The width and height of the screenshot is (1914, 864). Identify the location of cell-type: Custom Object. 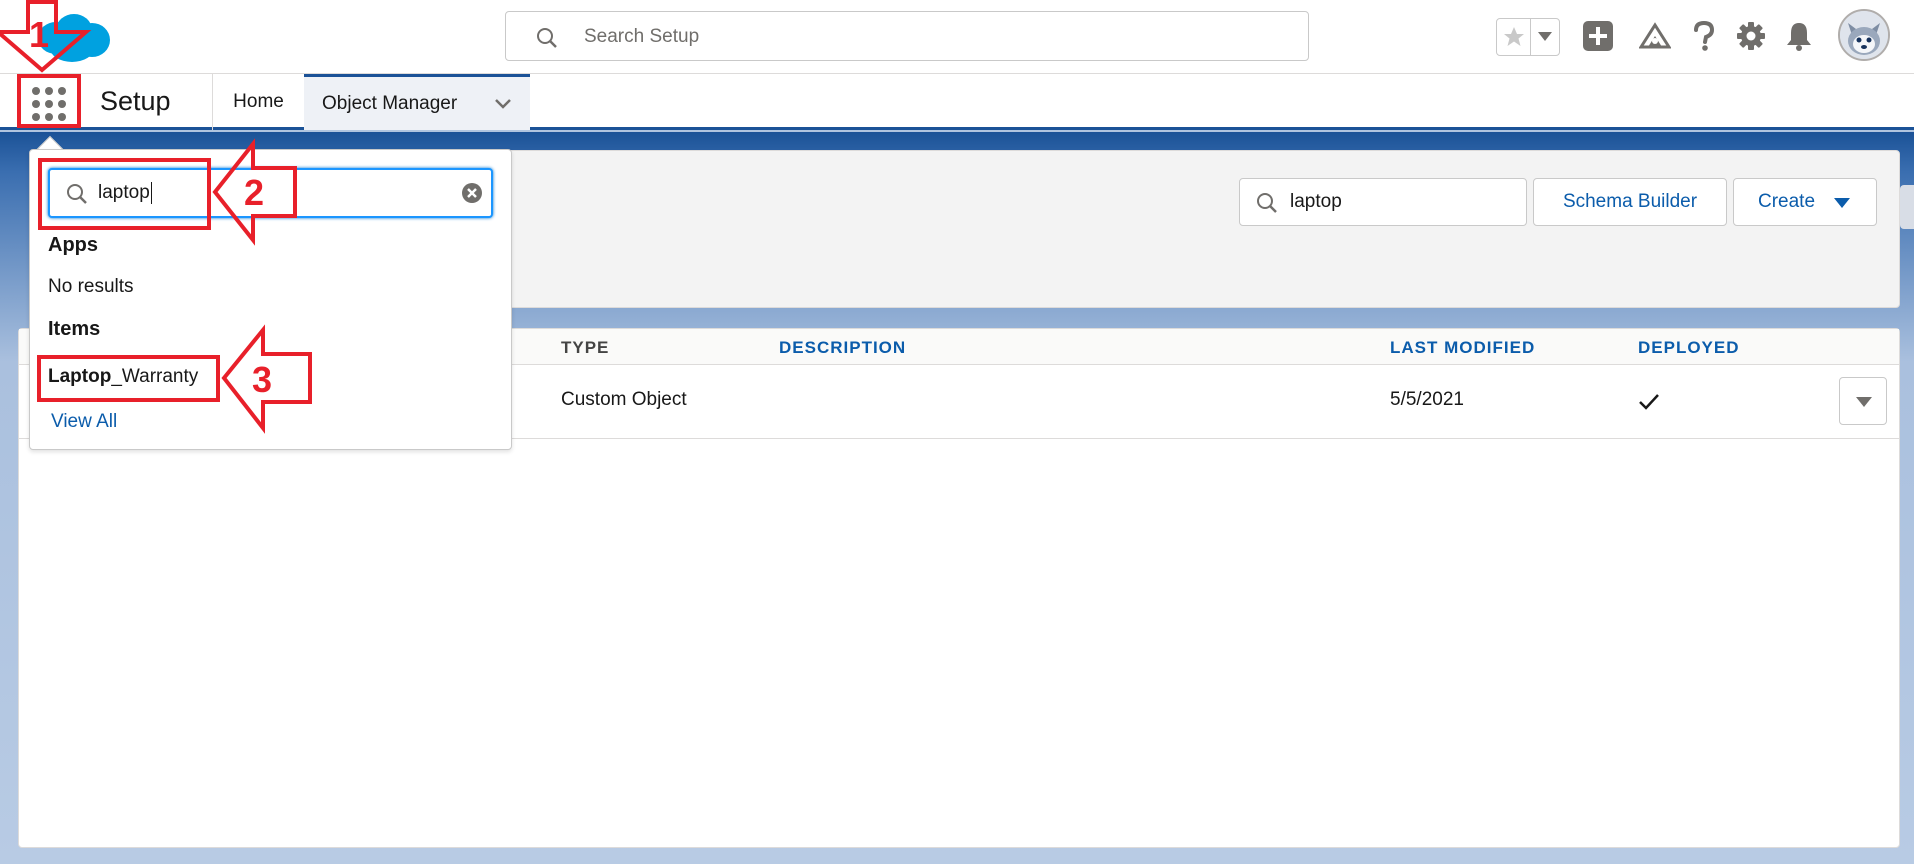
(624, 399).